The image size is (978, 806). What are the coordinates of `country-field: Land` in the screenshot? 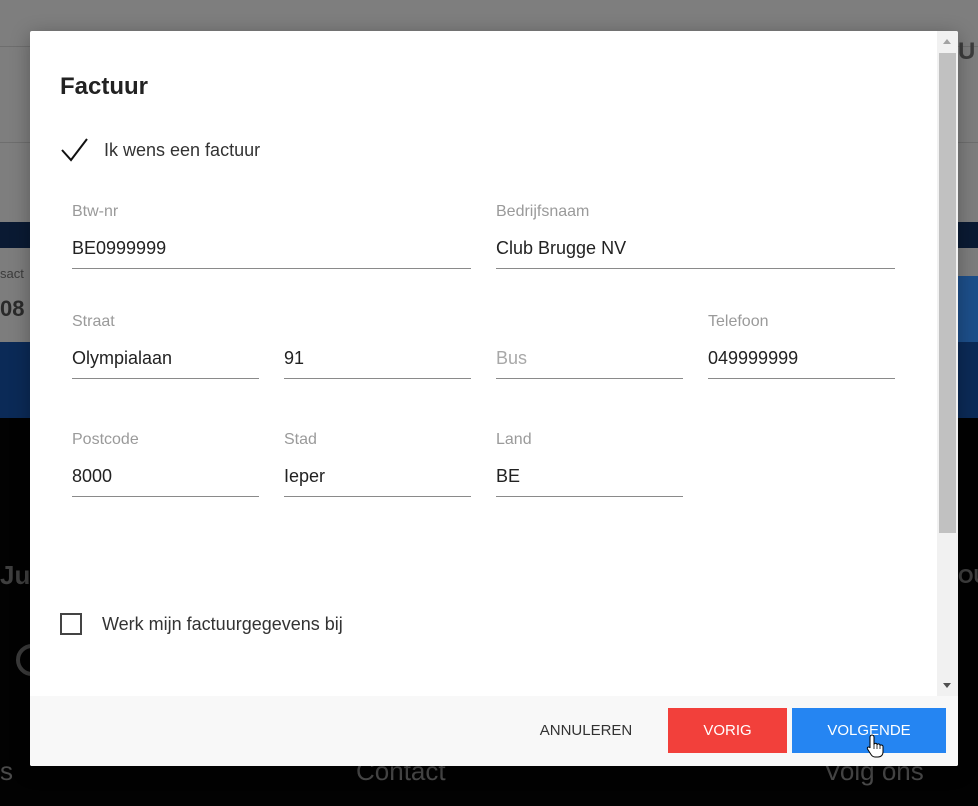 It's located at (589, 468).